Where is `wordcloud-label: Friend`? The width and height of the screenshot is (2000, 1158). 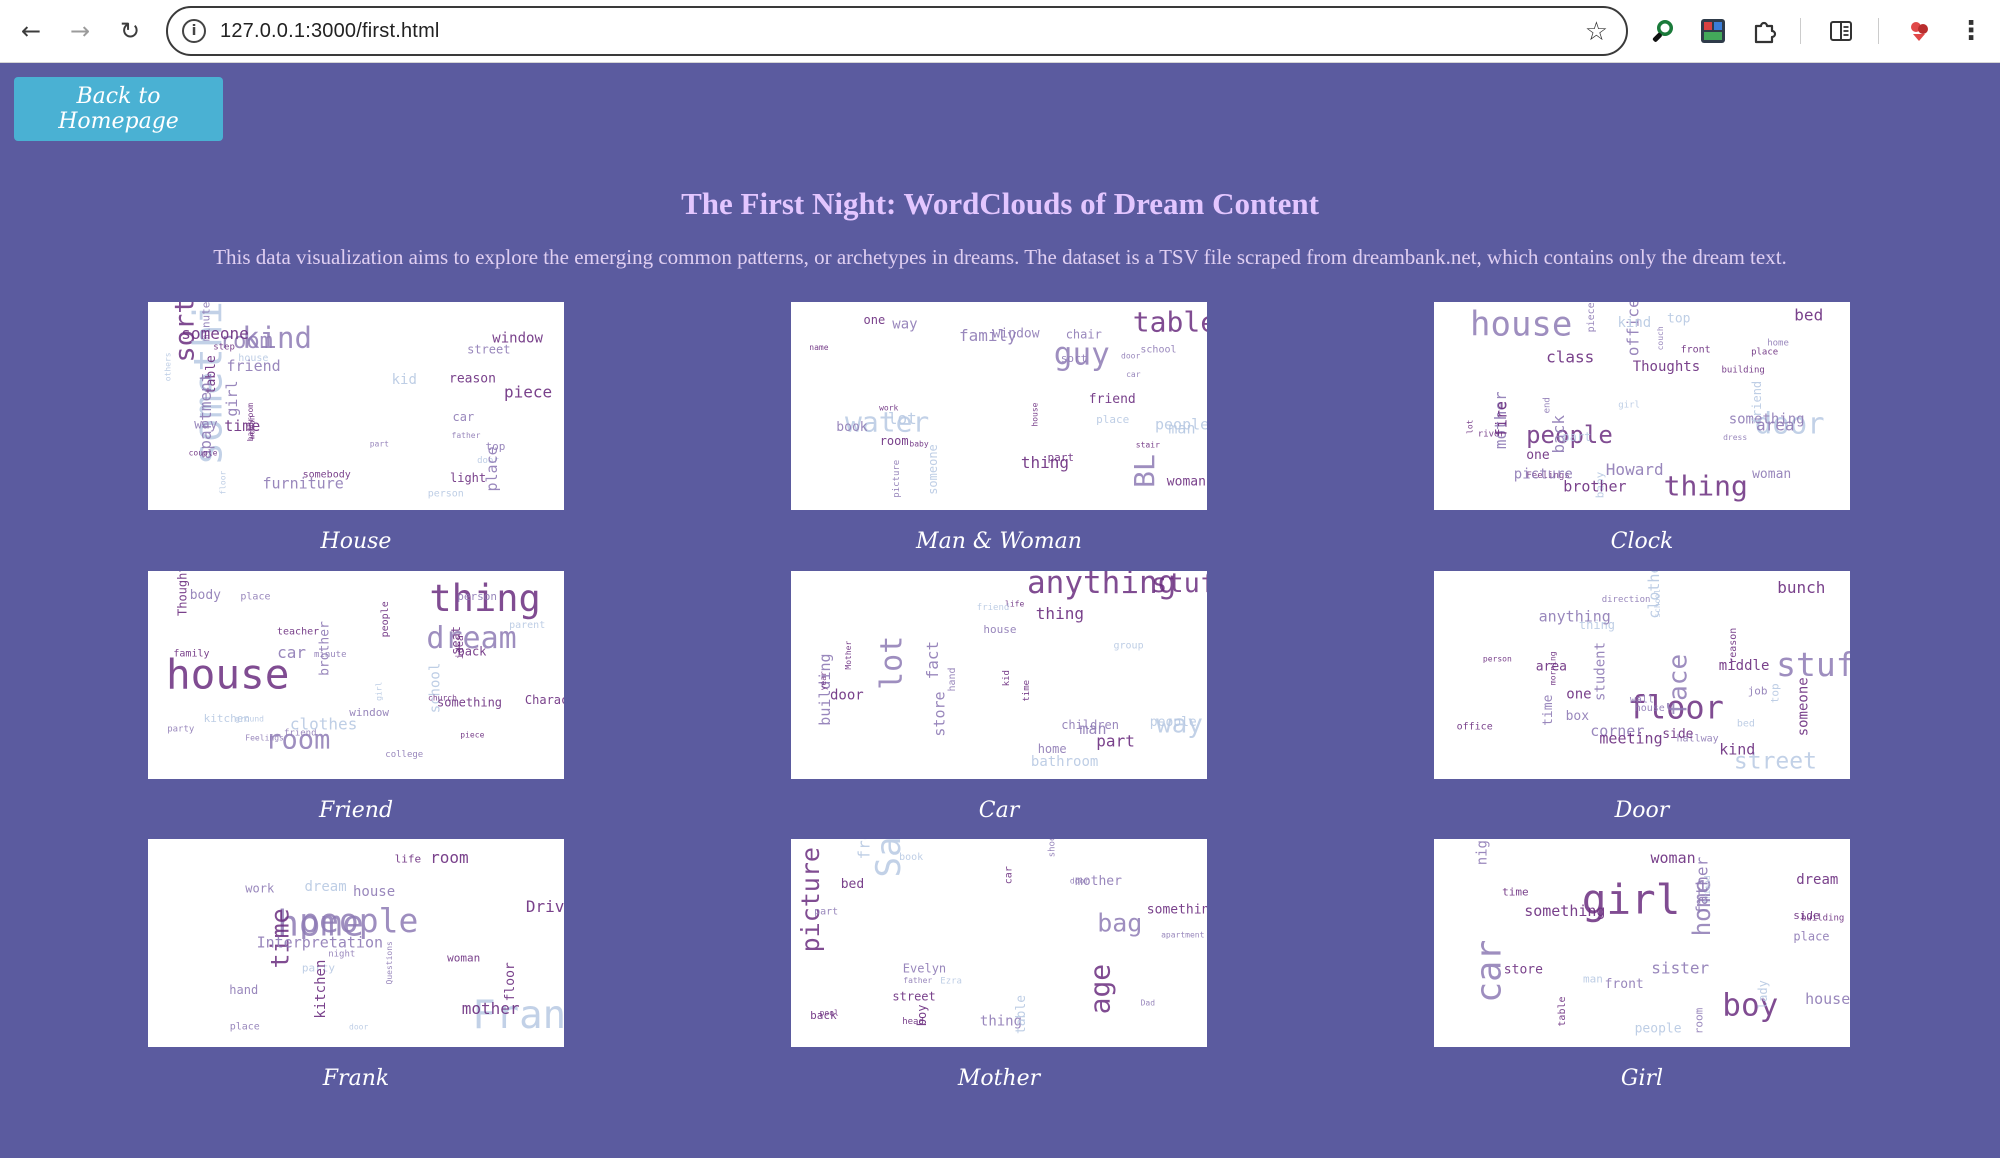 wordcloud-label: Friend is located at coordinates (356, 810).